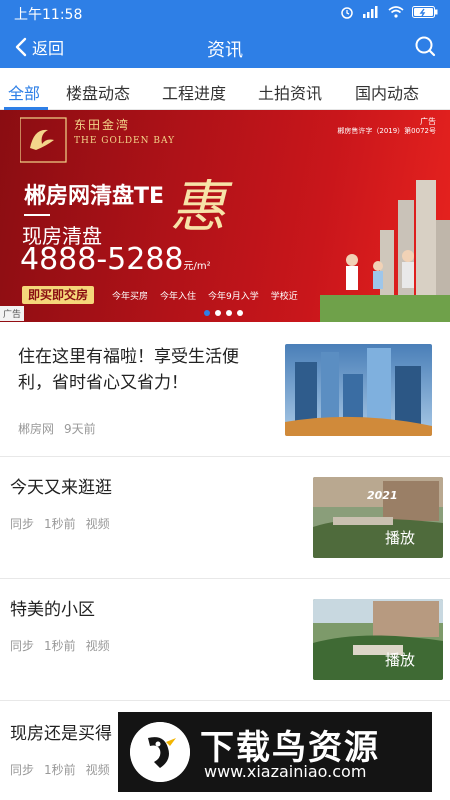 This screenshot has height=800, width=450. Describe the element at coordinates (347, 13) in the screenshot. I see `alarm-icon` at that location.